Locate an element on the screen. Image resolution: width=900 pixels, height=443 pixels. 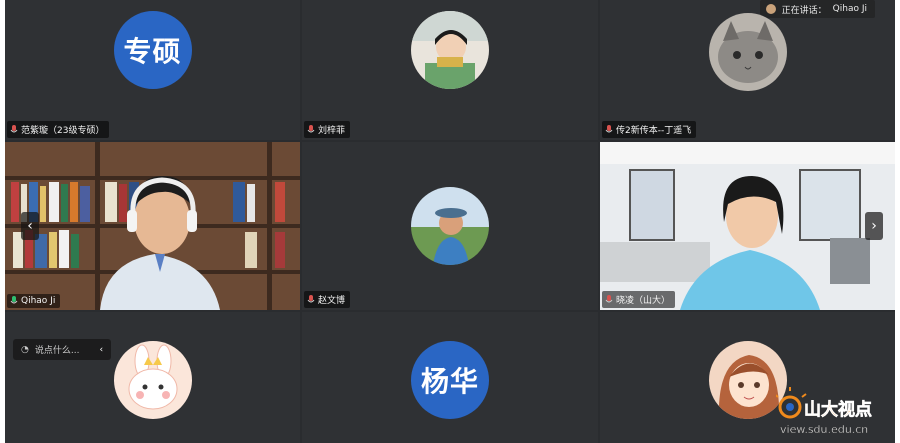
outdoor-photo-icon is located at coordinates (450, 226).